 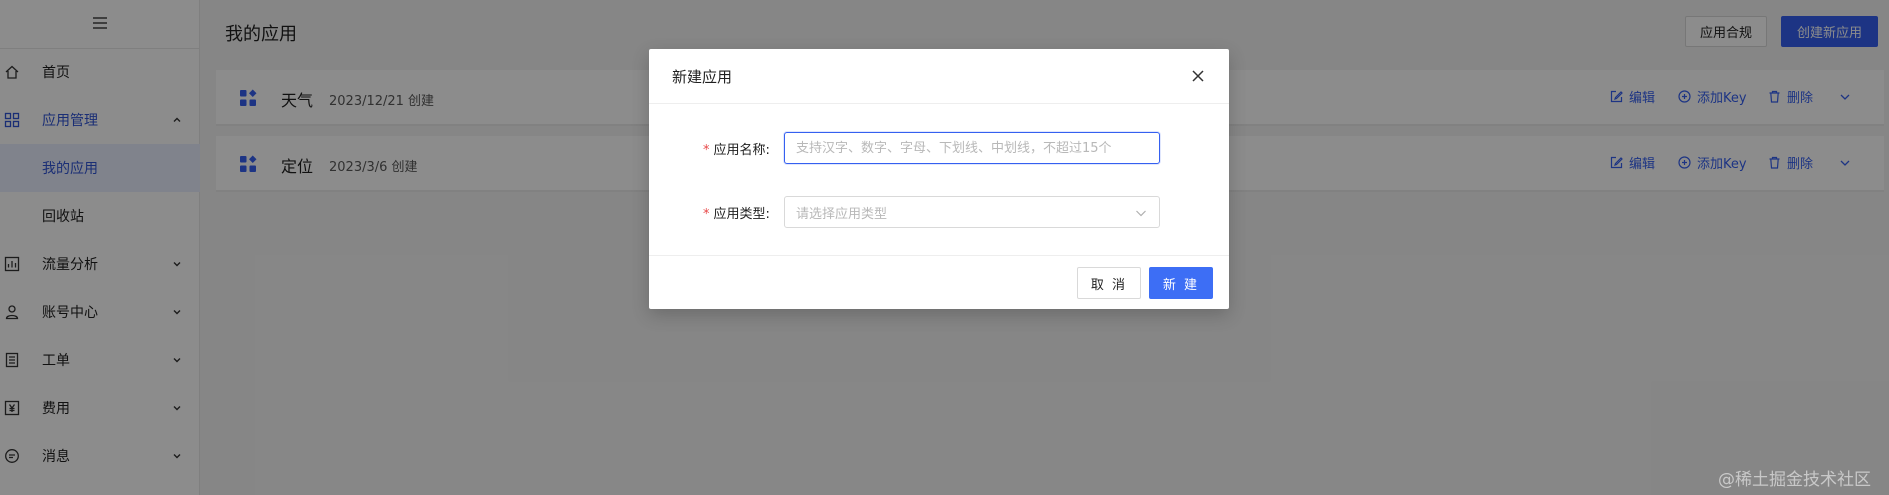 What do you see at coordinates (972, 148) in the screenshot?
I see `app-name-input` at bounding box center [972, 148].